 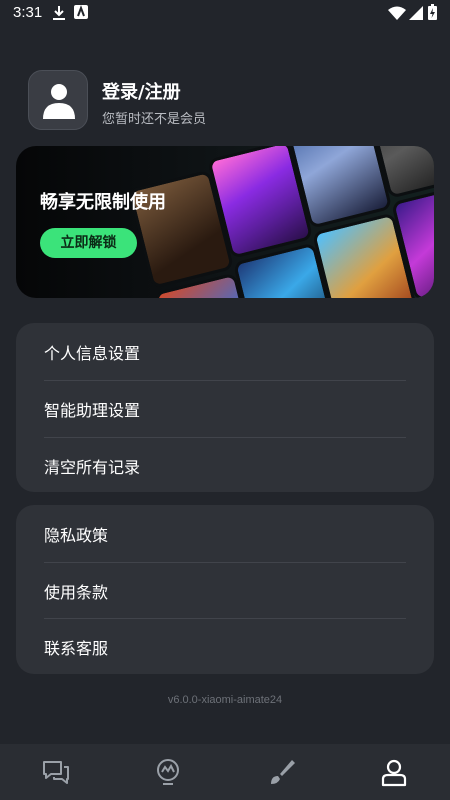 I want to click on nav-paint, so click(x=282, y=773).